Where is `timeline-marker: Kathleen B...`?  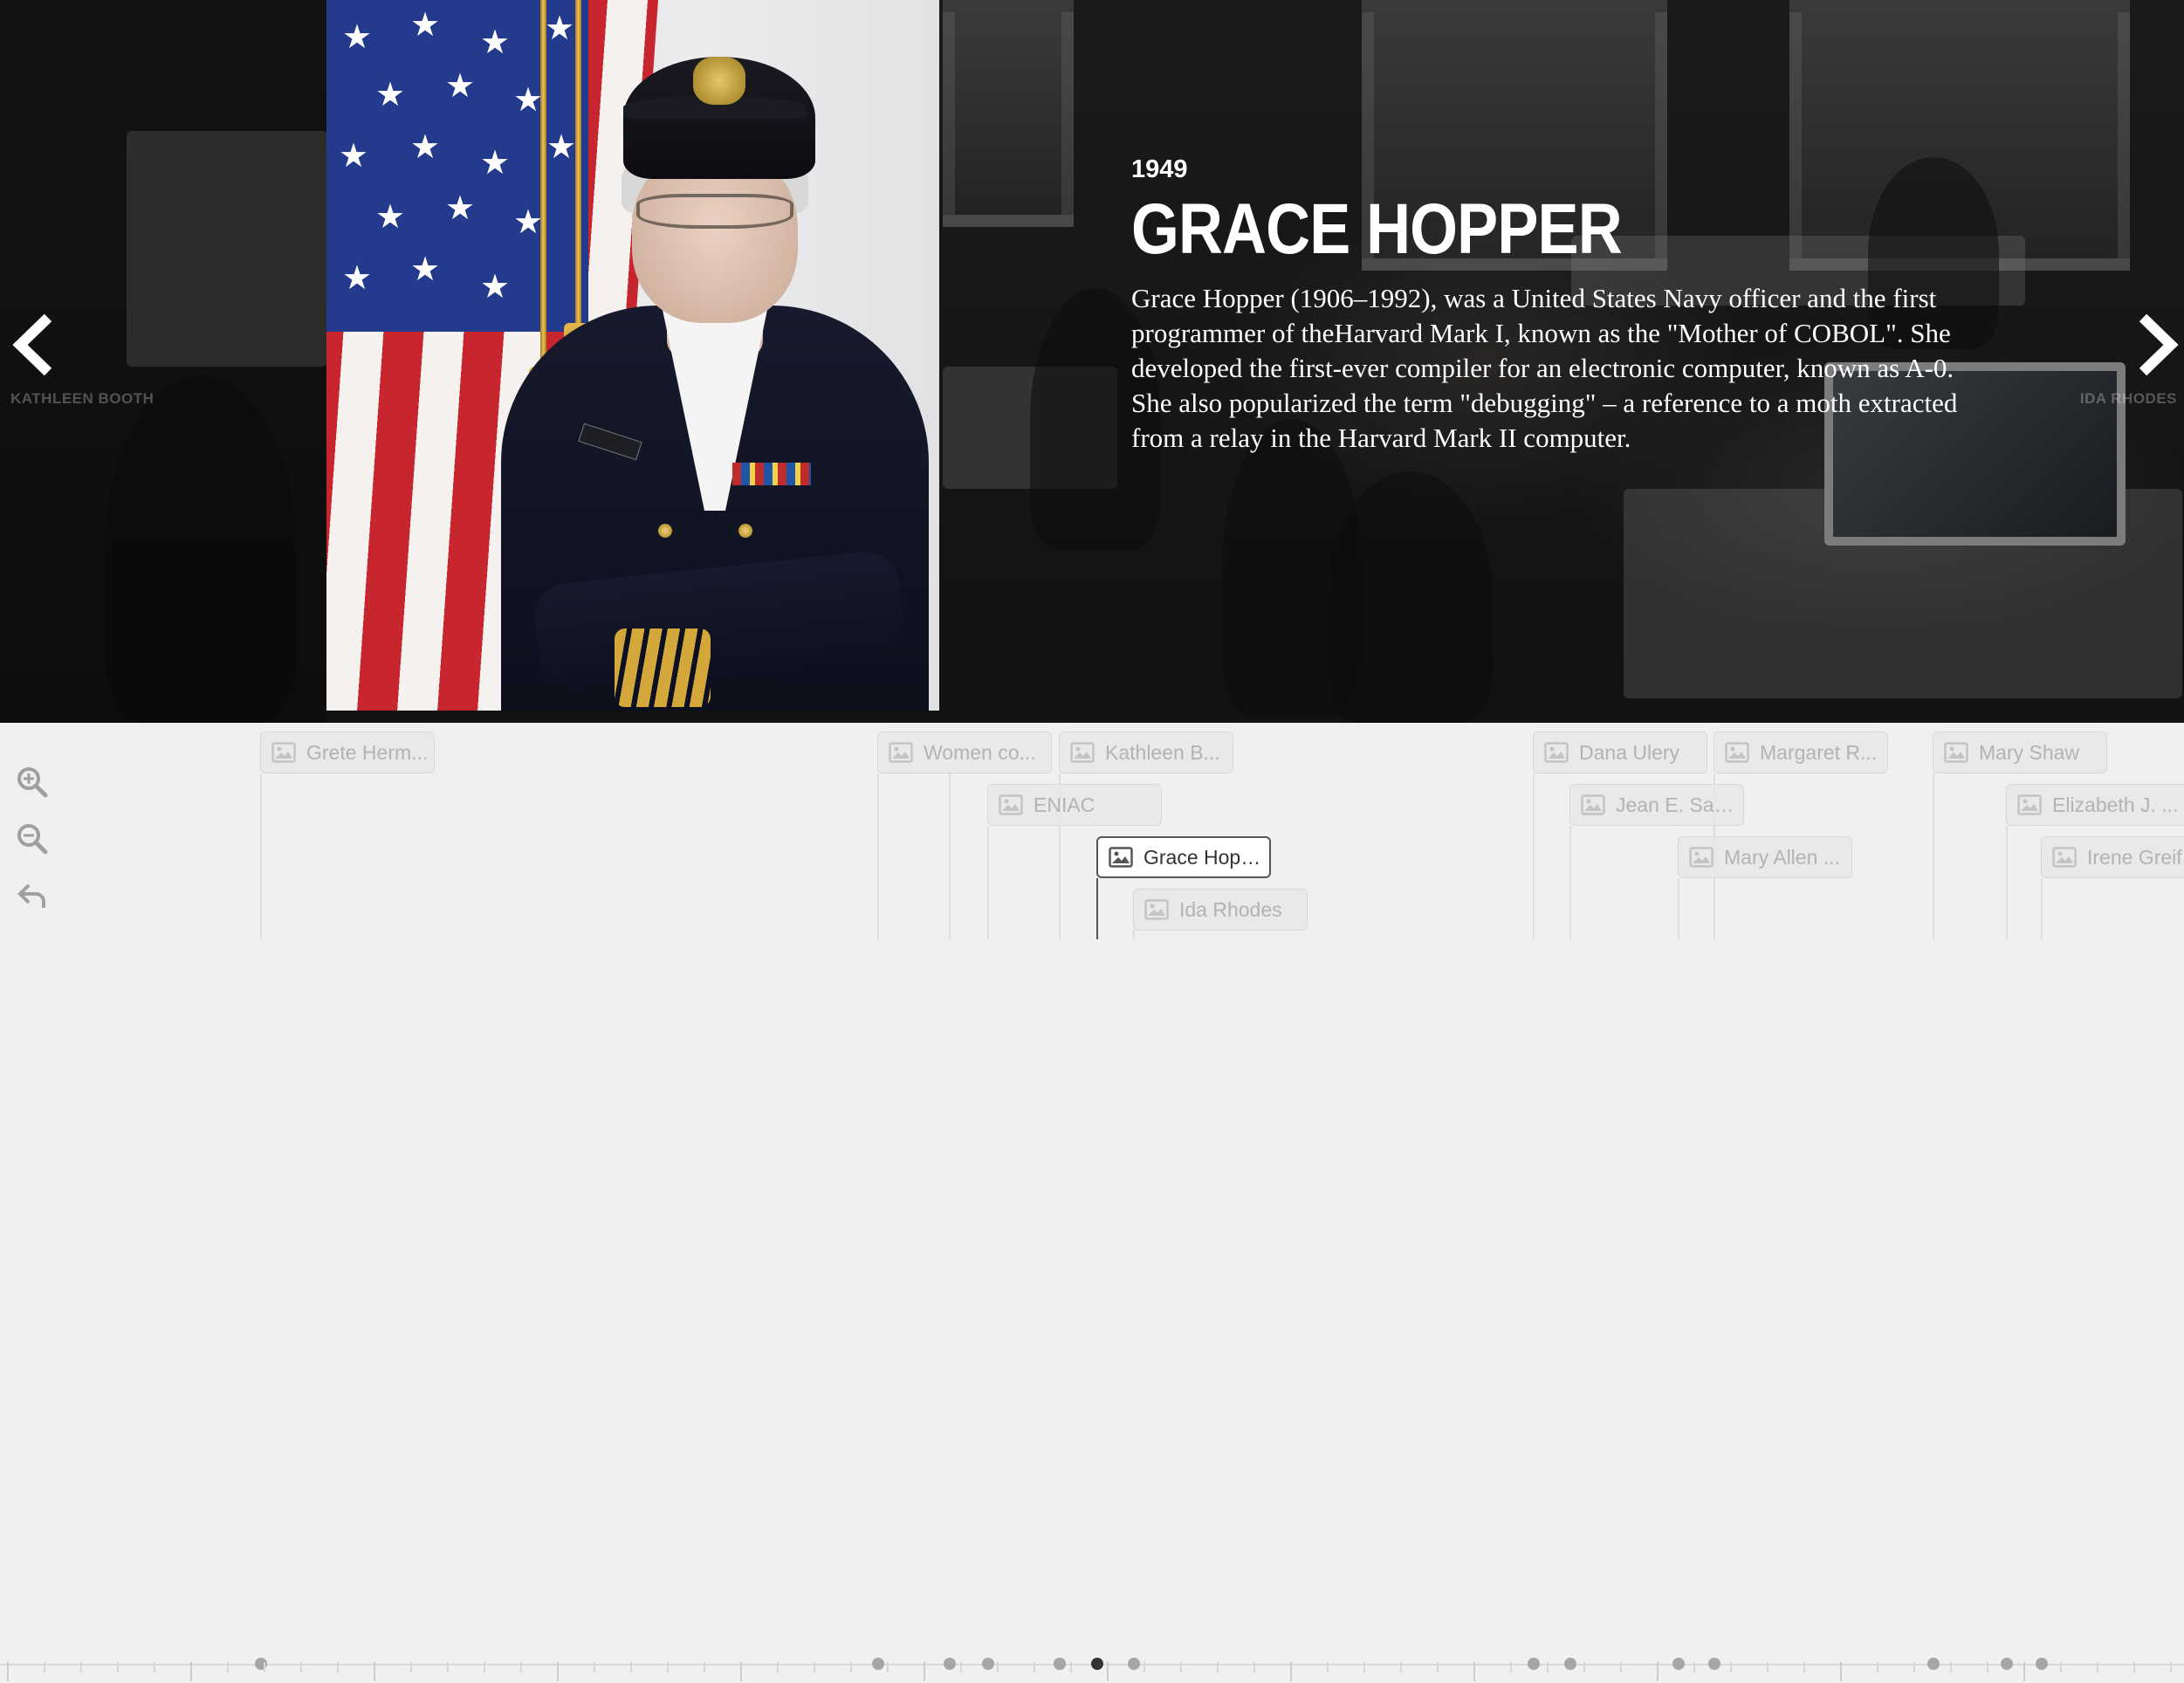
timeline-marker: Kathleen B... is located at coordinates (1146, 753).